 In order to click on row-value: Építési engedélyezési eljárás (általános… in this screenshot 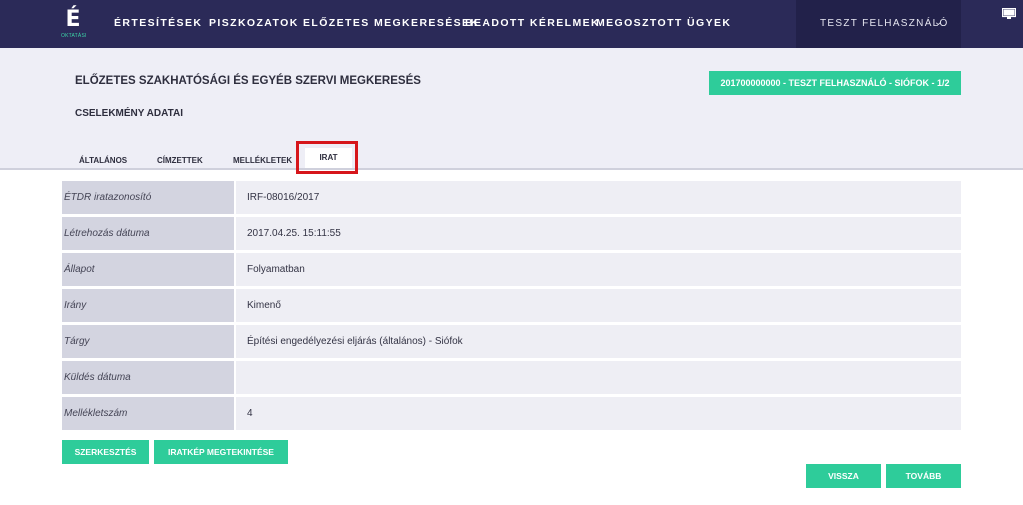, I will do `click(598, 341)`.